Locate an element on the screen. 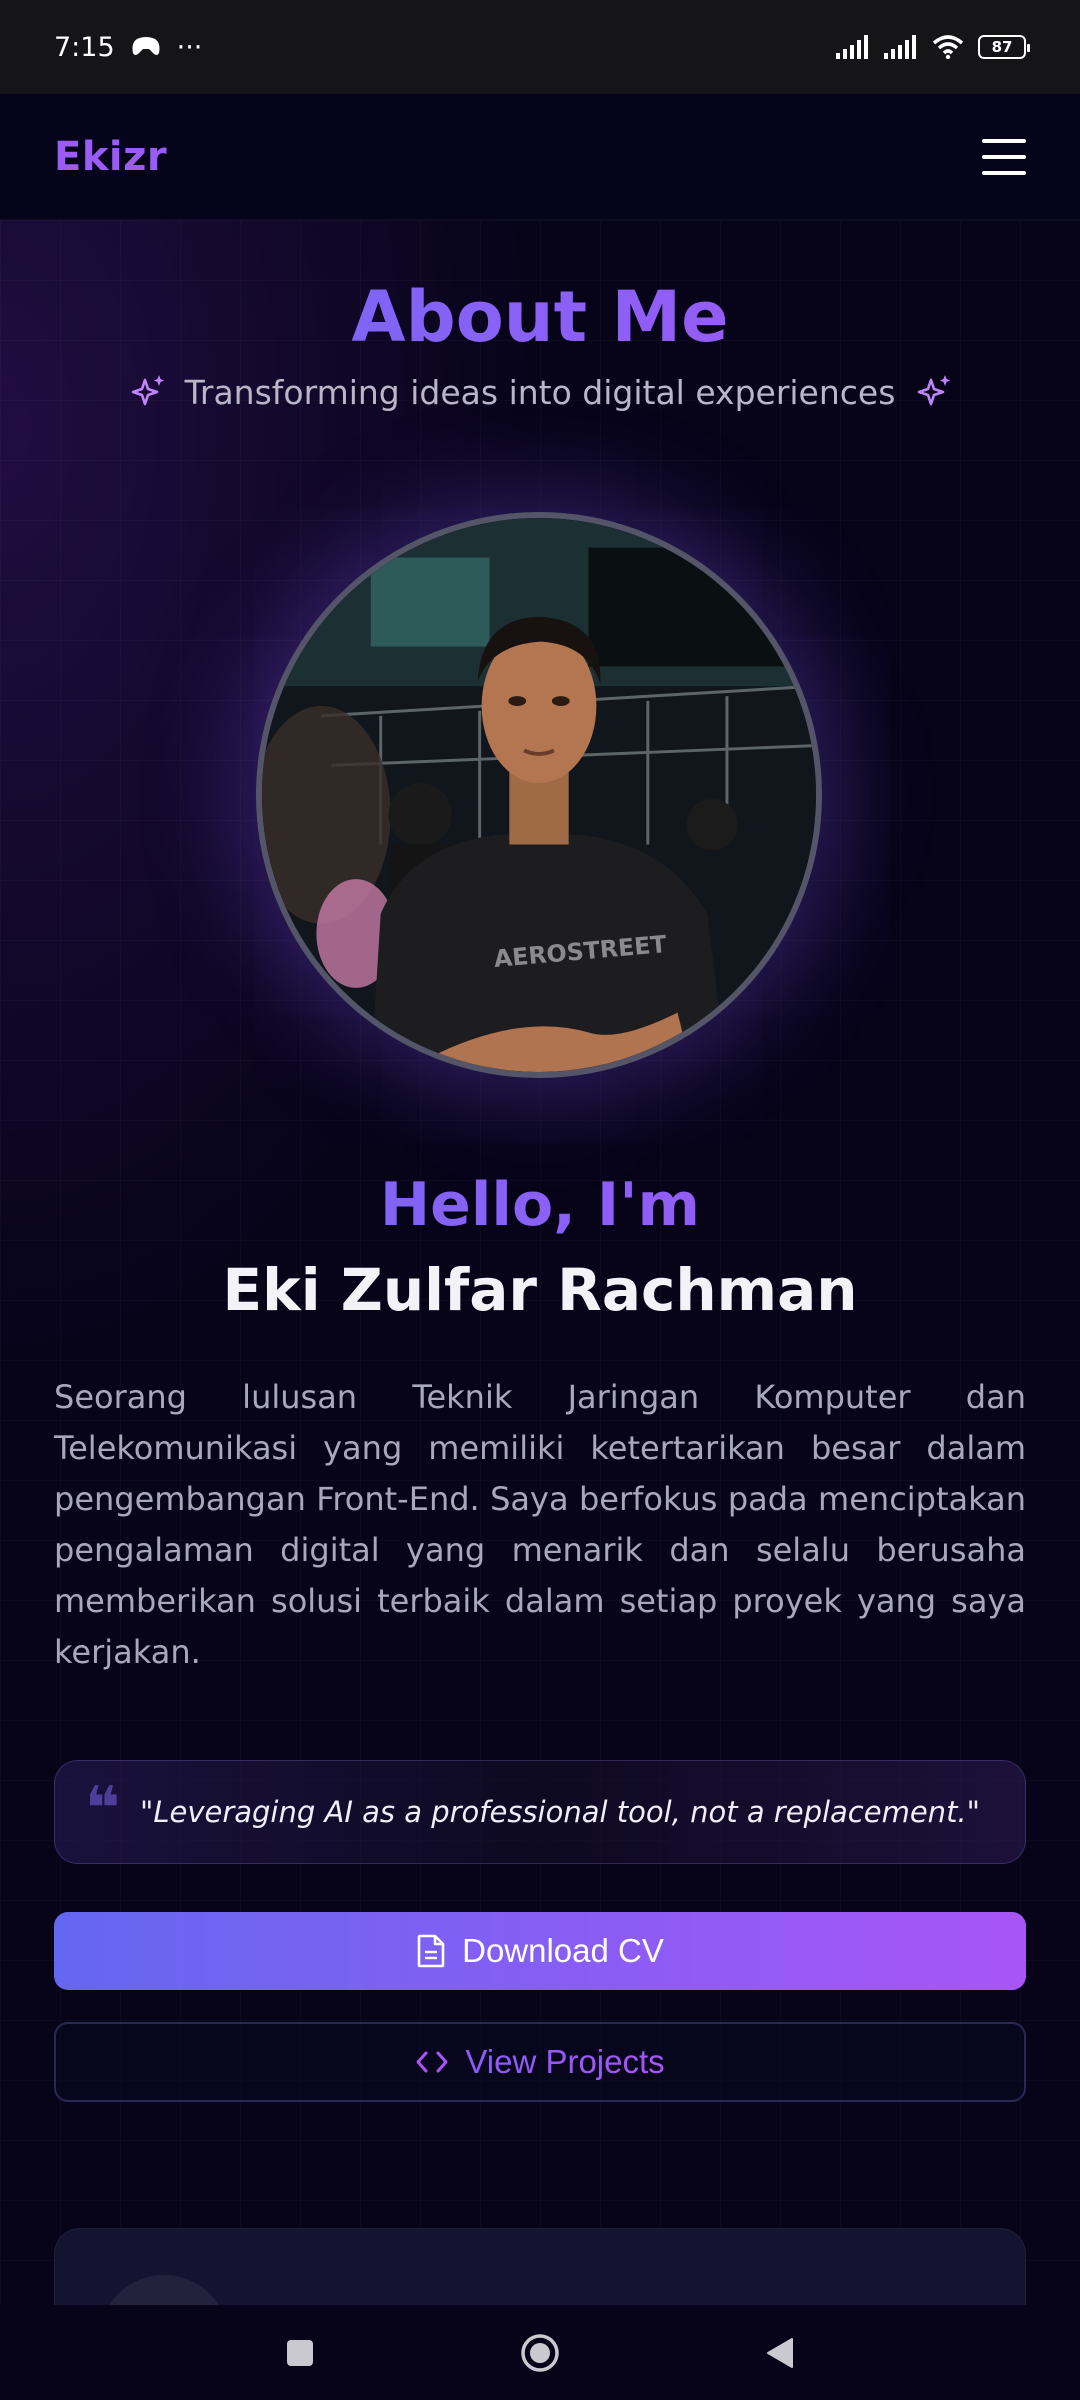 The image size is (1080, 2400). back-triangle-icon is located at coordinates (780, 2353).